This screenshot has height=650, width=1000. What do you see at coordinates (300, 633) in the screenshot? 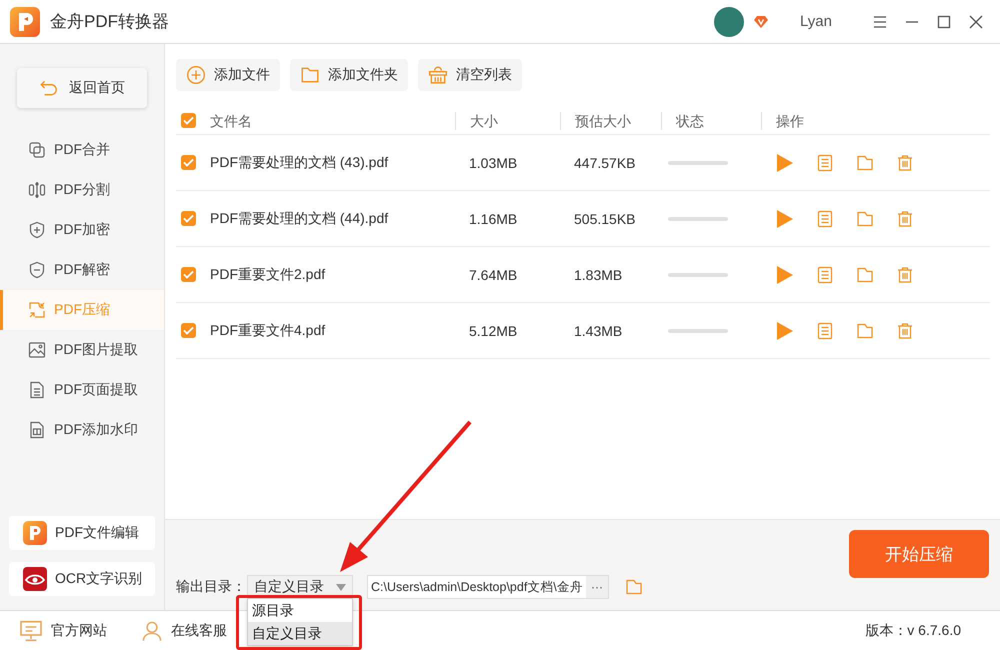
I see `dropdown-option: 自定义目录` at bounding box center [300, 633].